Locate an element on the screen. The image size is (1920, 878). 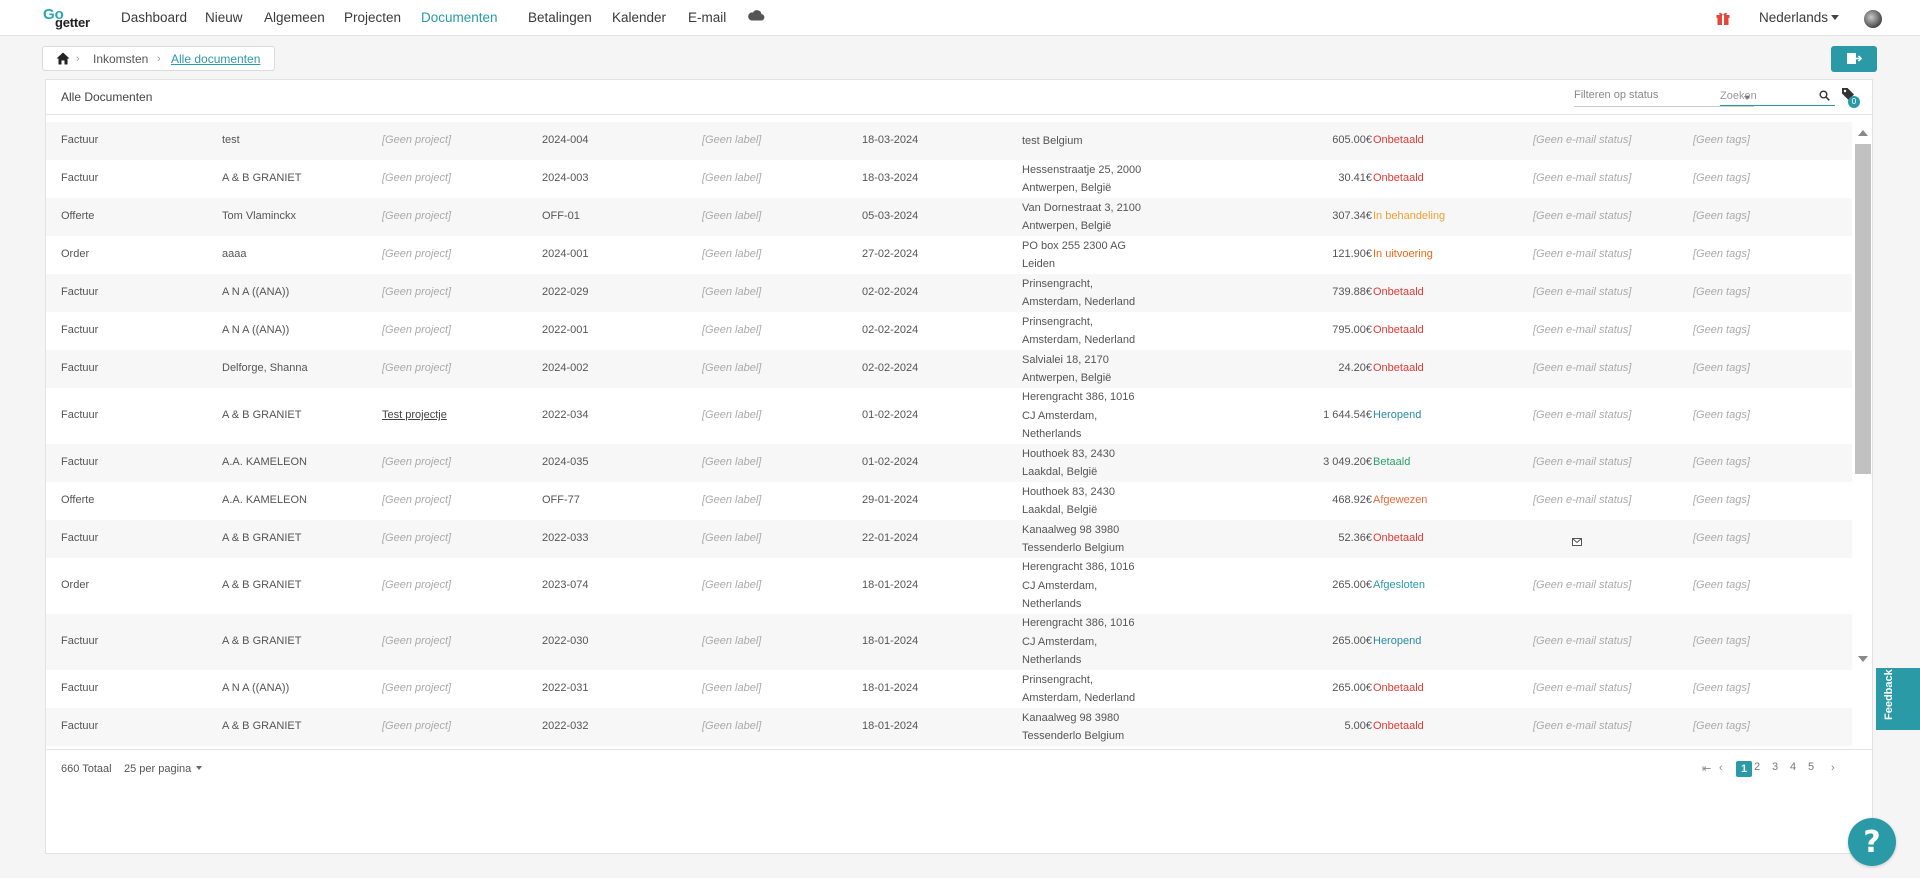
user-avatar is located at coordinates (1873, 19).